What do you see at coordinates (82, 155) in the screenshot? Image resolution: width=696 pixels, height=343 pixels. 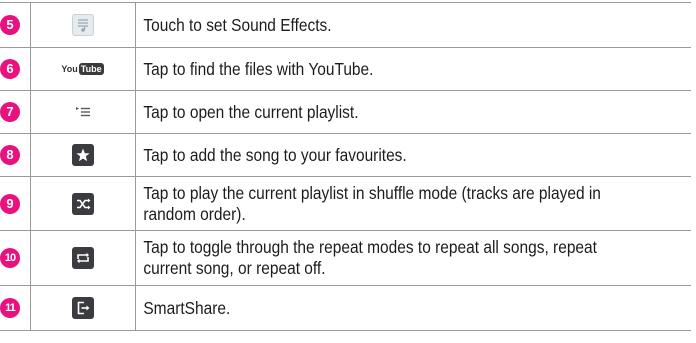 I see `star-icon` at bounding box center [82, 155].